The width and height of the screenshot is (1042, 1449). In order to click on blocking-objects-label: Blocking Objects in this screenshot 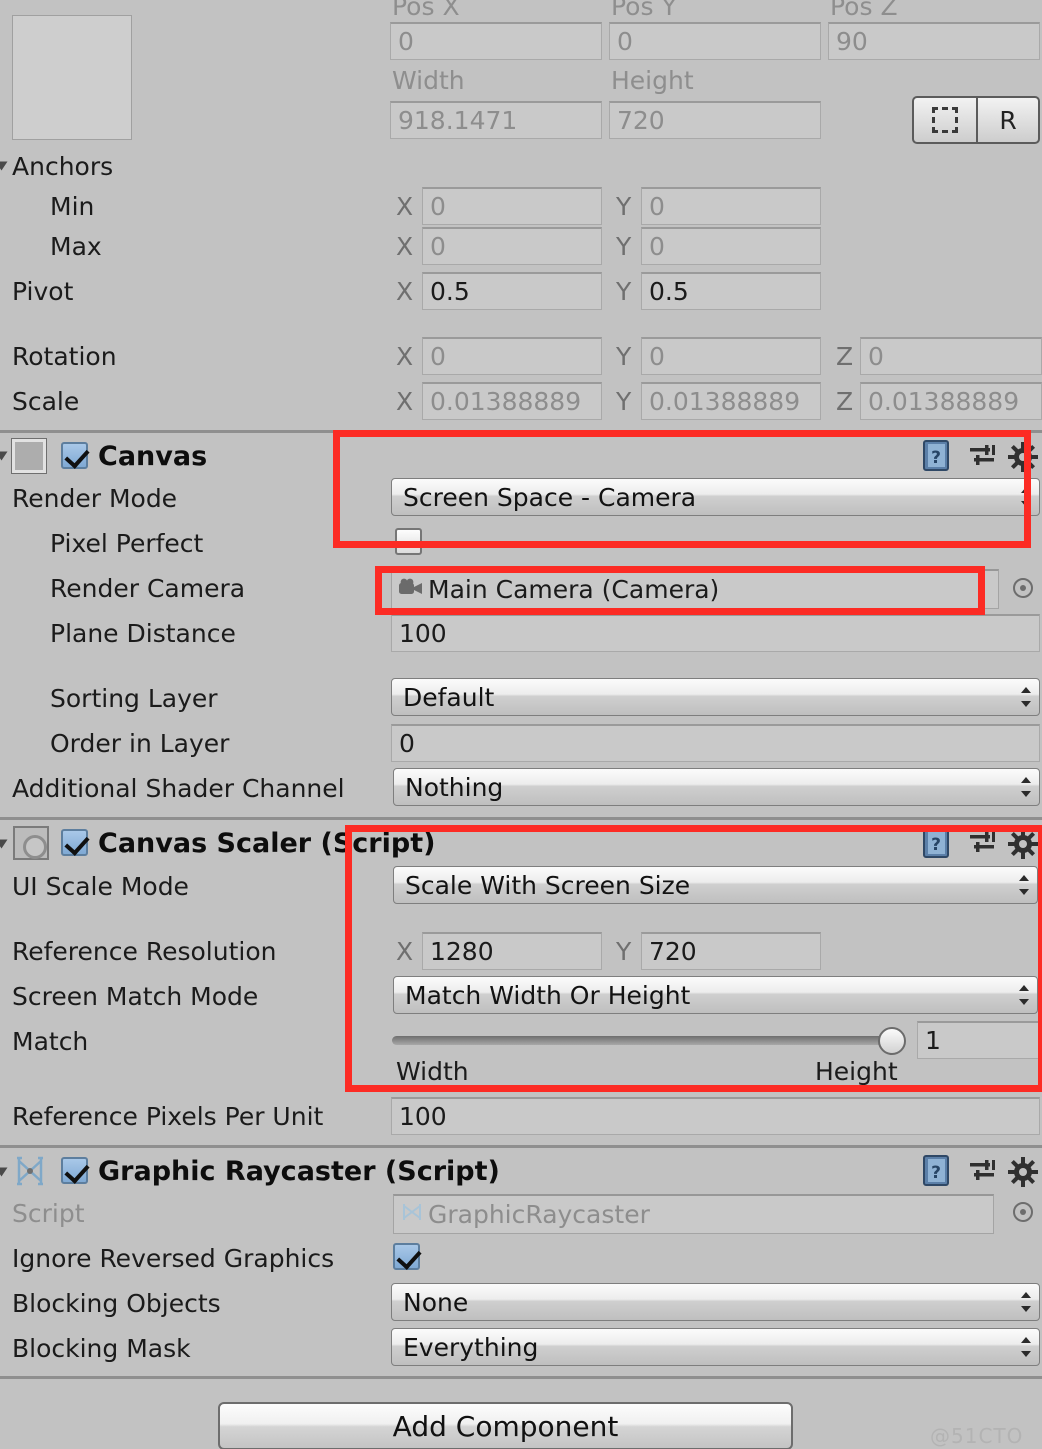, I will do `click(116, 1303)`.